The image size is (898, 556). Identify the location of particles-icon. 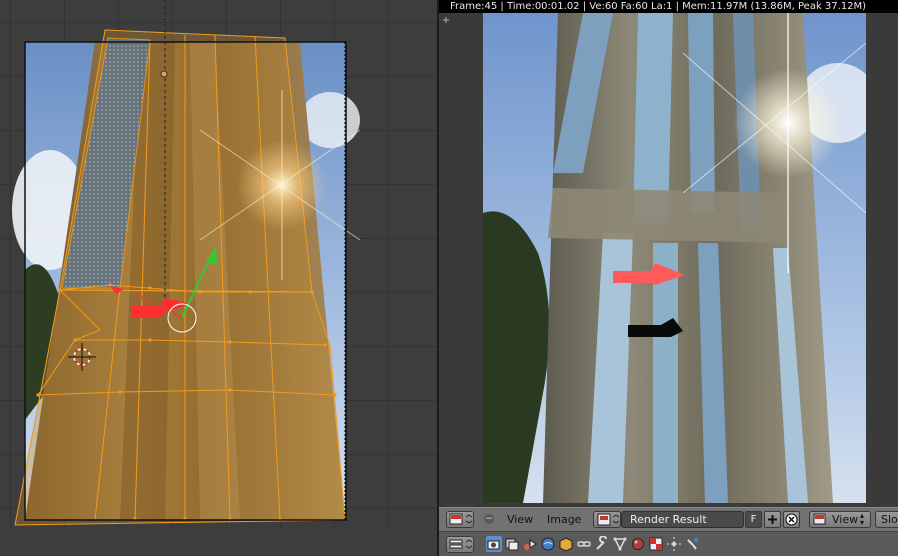
(674, 544).